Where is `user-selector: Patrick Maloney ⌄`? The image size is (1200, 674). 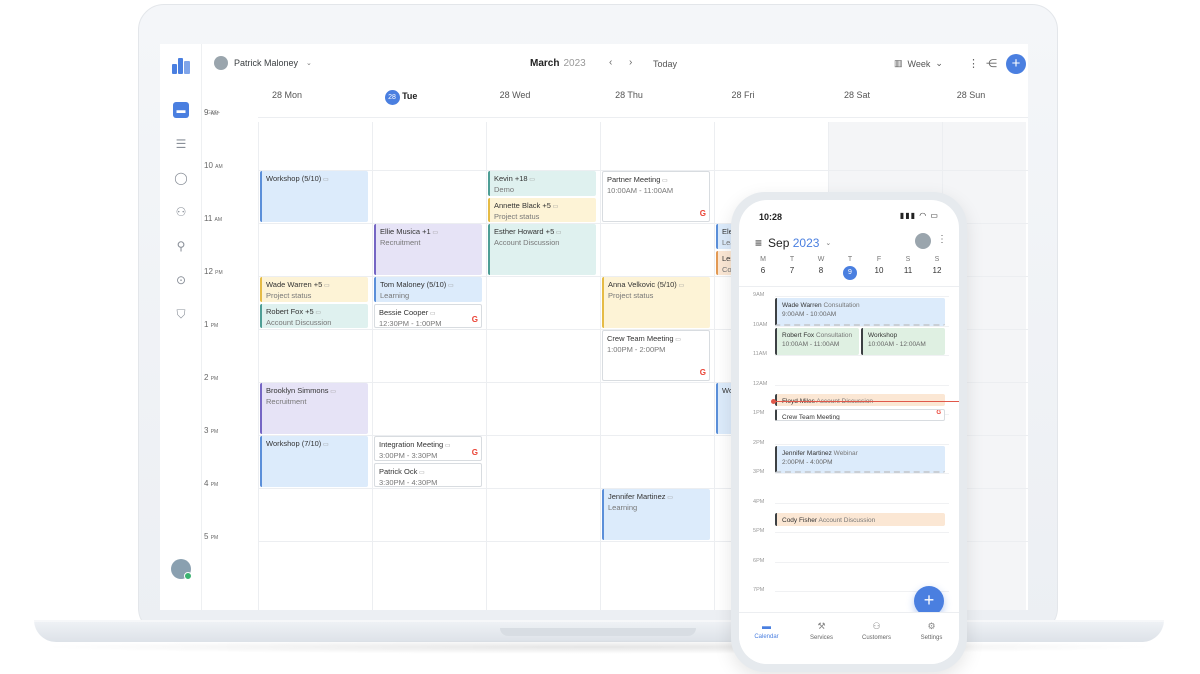 user-selector: Patrick Maloney ⌄ is located at coordinates (263, 63).